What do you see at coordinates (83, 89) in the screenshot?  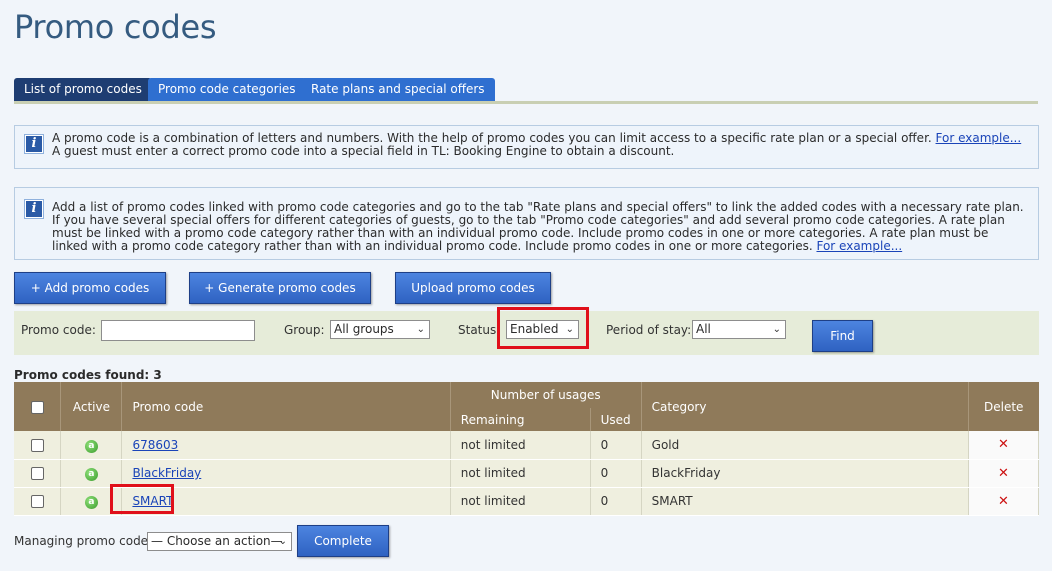 I see `tab-list-of-promo-codes: List of promo codes` at bounding box center [83, 89].